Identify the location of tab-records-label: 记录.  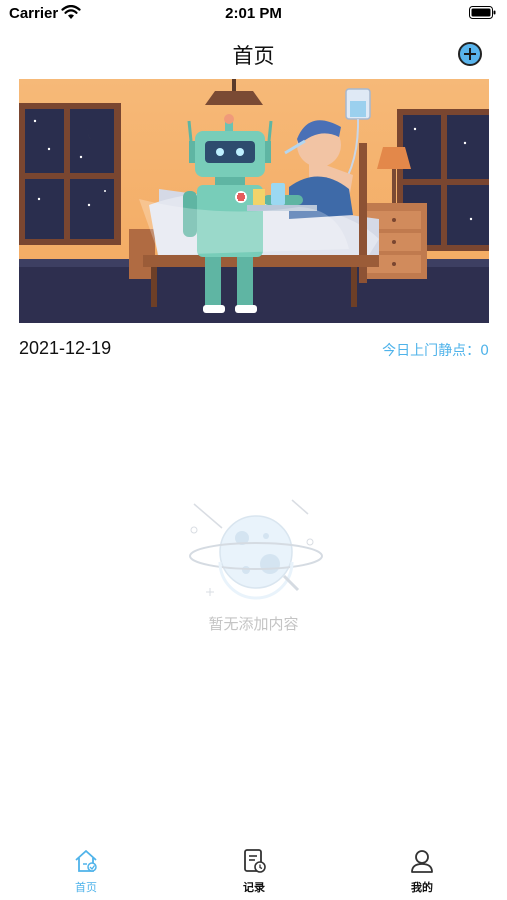
(254, 887).